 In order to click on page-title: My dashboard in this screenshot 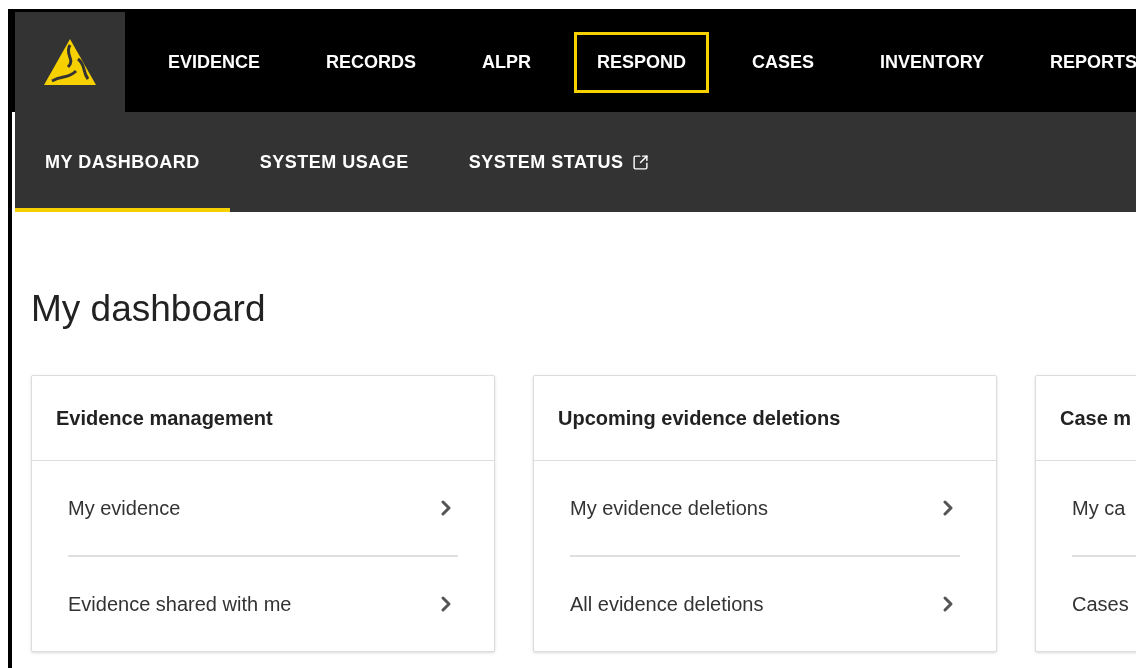, I will do `click(149, 309)`.